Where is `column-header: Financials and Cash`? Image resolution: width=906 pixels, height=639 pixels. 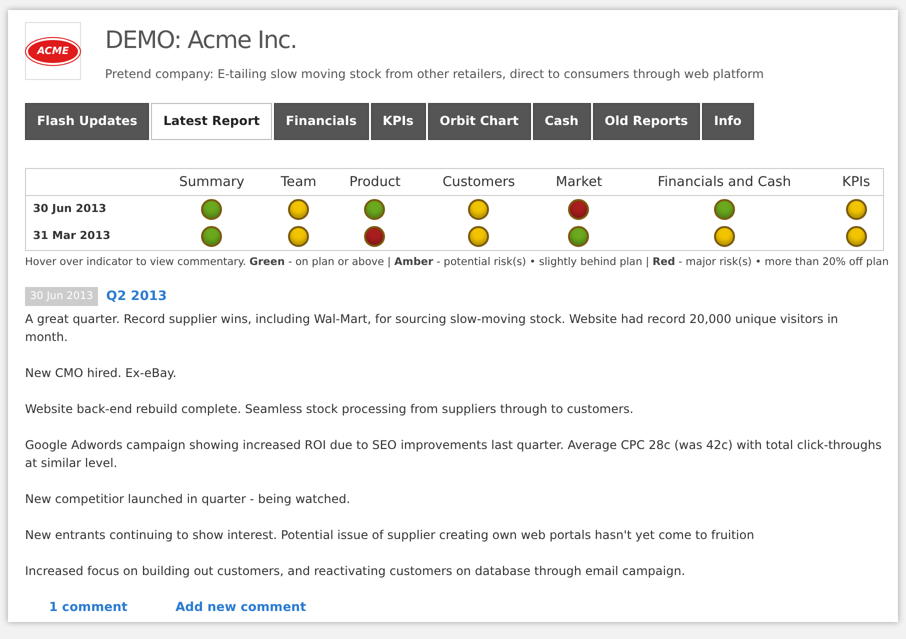
column-header: Financials and Cash is located at coordinates (724, 182).